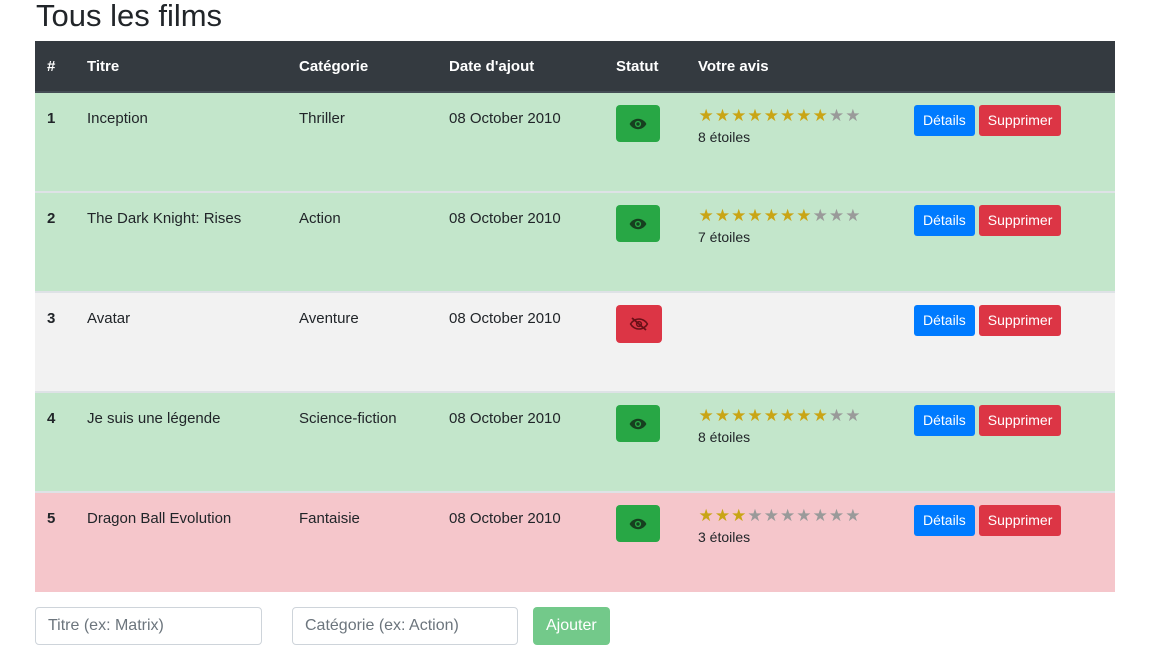 The image size is (1152, 648). I want to click on row-number: 2, so click(55, 241).